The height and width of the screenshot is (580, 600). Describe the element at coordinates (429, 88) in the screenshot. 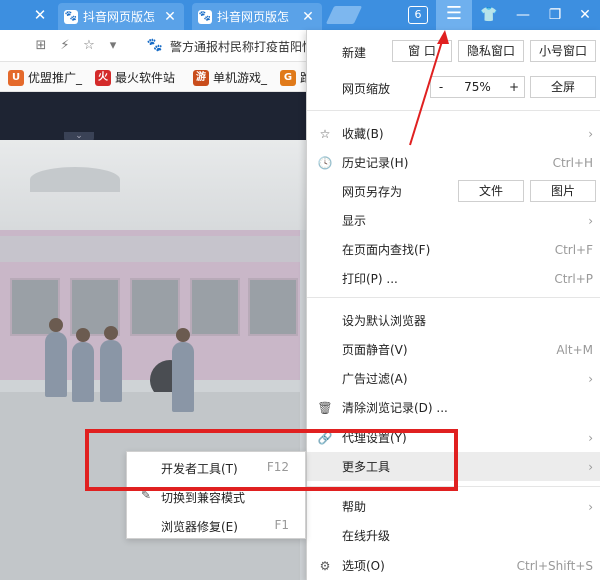

I see `annotation-arrow` at that location.